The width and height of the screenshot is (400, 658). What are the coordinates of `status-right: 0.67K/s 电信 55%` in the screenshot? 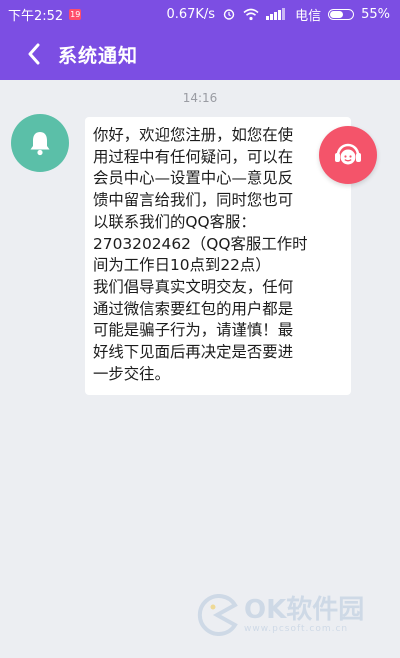 It's located at (278, 14).